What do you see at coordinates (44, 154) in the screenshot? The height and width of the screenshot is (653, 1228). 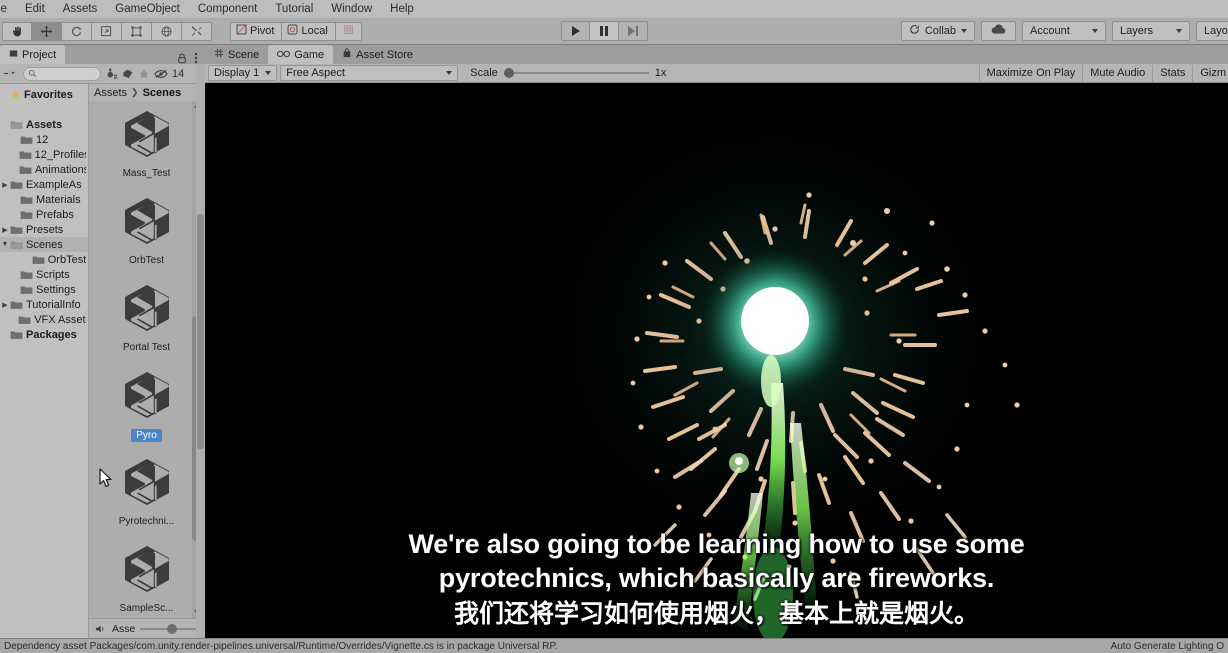 I see `tree-item-12-profiles: 12_Profiles` at bounding box center [44, 154].